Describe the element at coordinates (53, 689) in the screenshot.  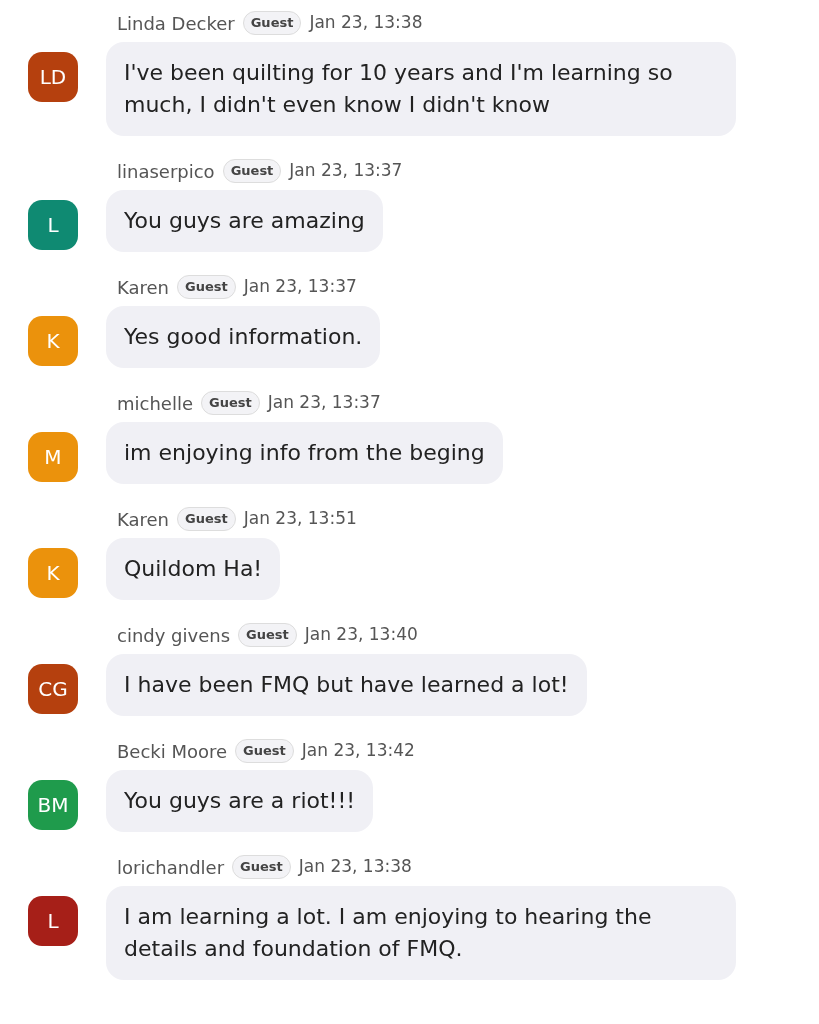
I see `user-avatar: CG` at that location.